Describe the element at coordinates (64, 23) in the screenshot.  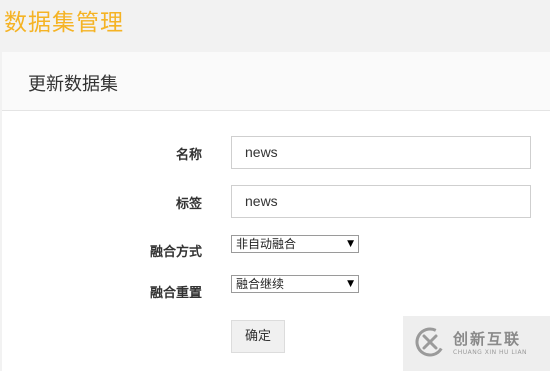
I see `page-title: 数据集管理` at that location.